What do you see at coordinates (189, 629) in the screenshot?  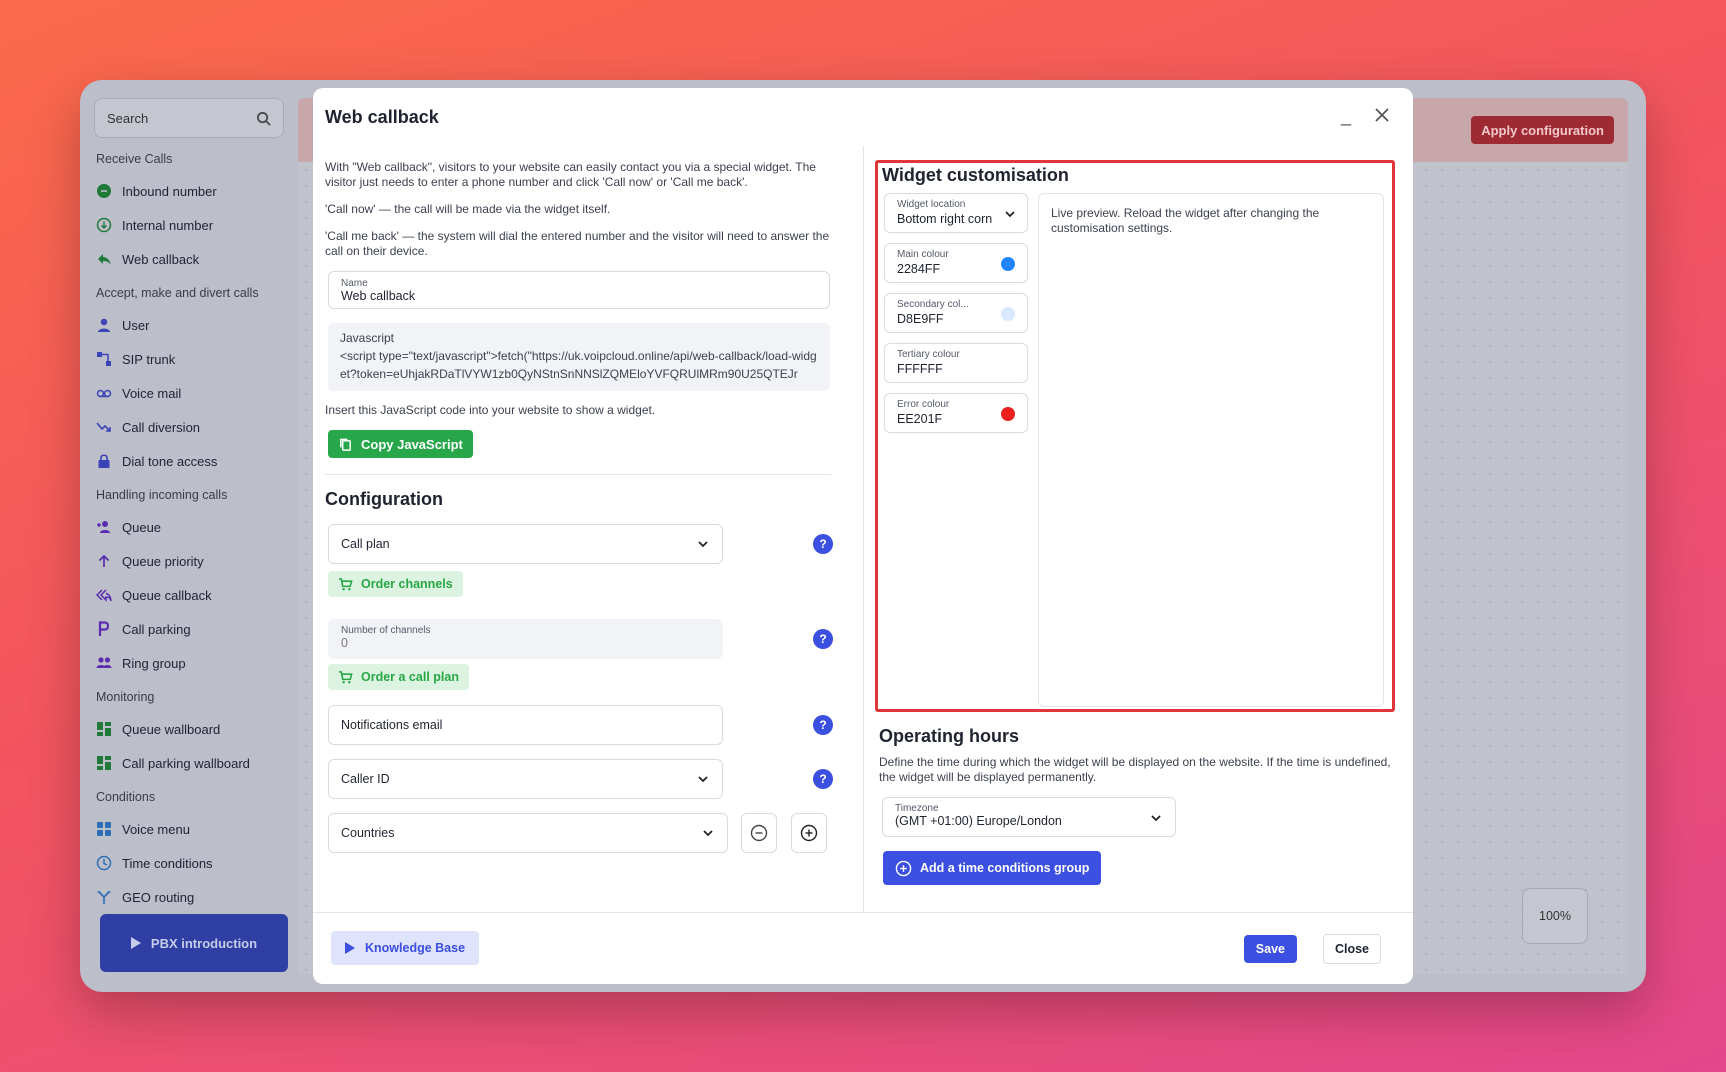 I see `sidebar-item-call-parking: Call parking` at bounding box center [189, 629].